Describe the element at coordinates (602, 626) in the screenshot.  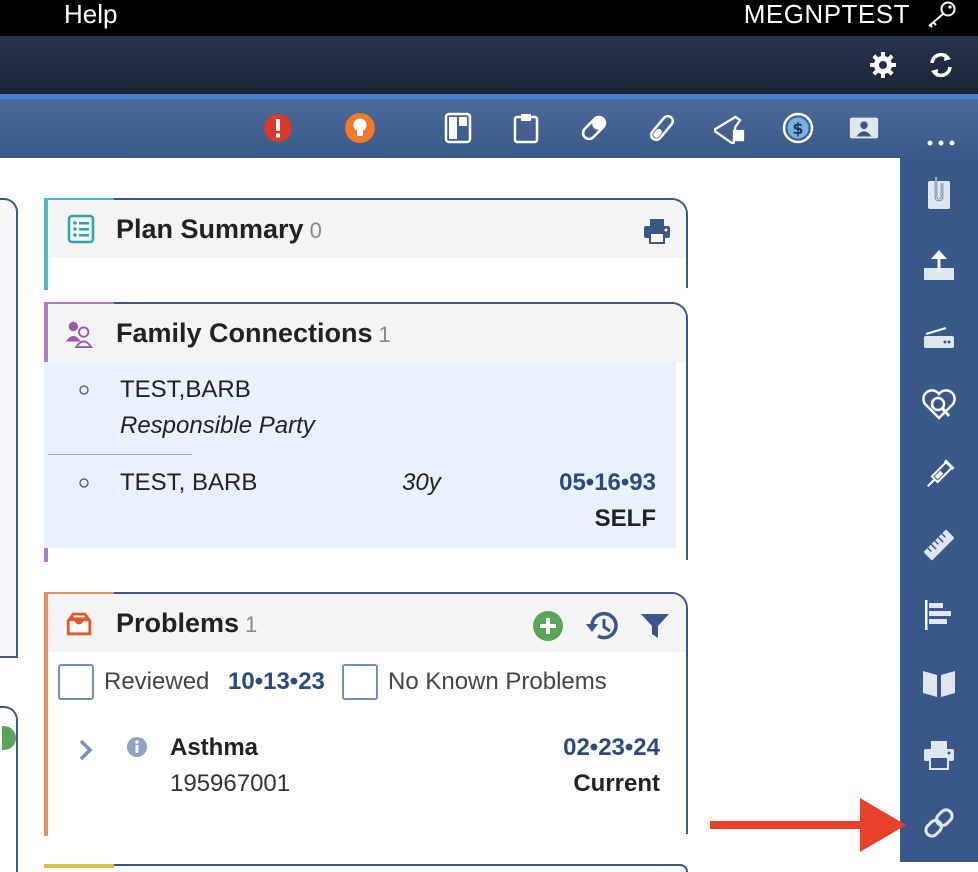
I see `history-icon` at that location.